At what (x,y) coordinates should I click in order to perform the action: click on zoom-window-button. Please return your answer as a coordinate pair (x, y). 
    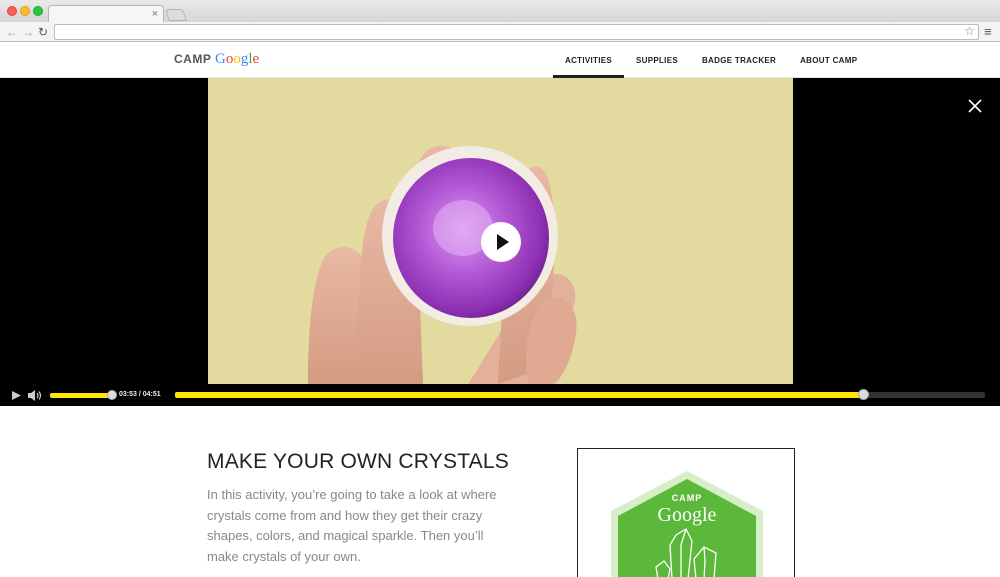
    Looking at the image, I should click on (38, 11).